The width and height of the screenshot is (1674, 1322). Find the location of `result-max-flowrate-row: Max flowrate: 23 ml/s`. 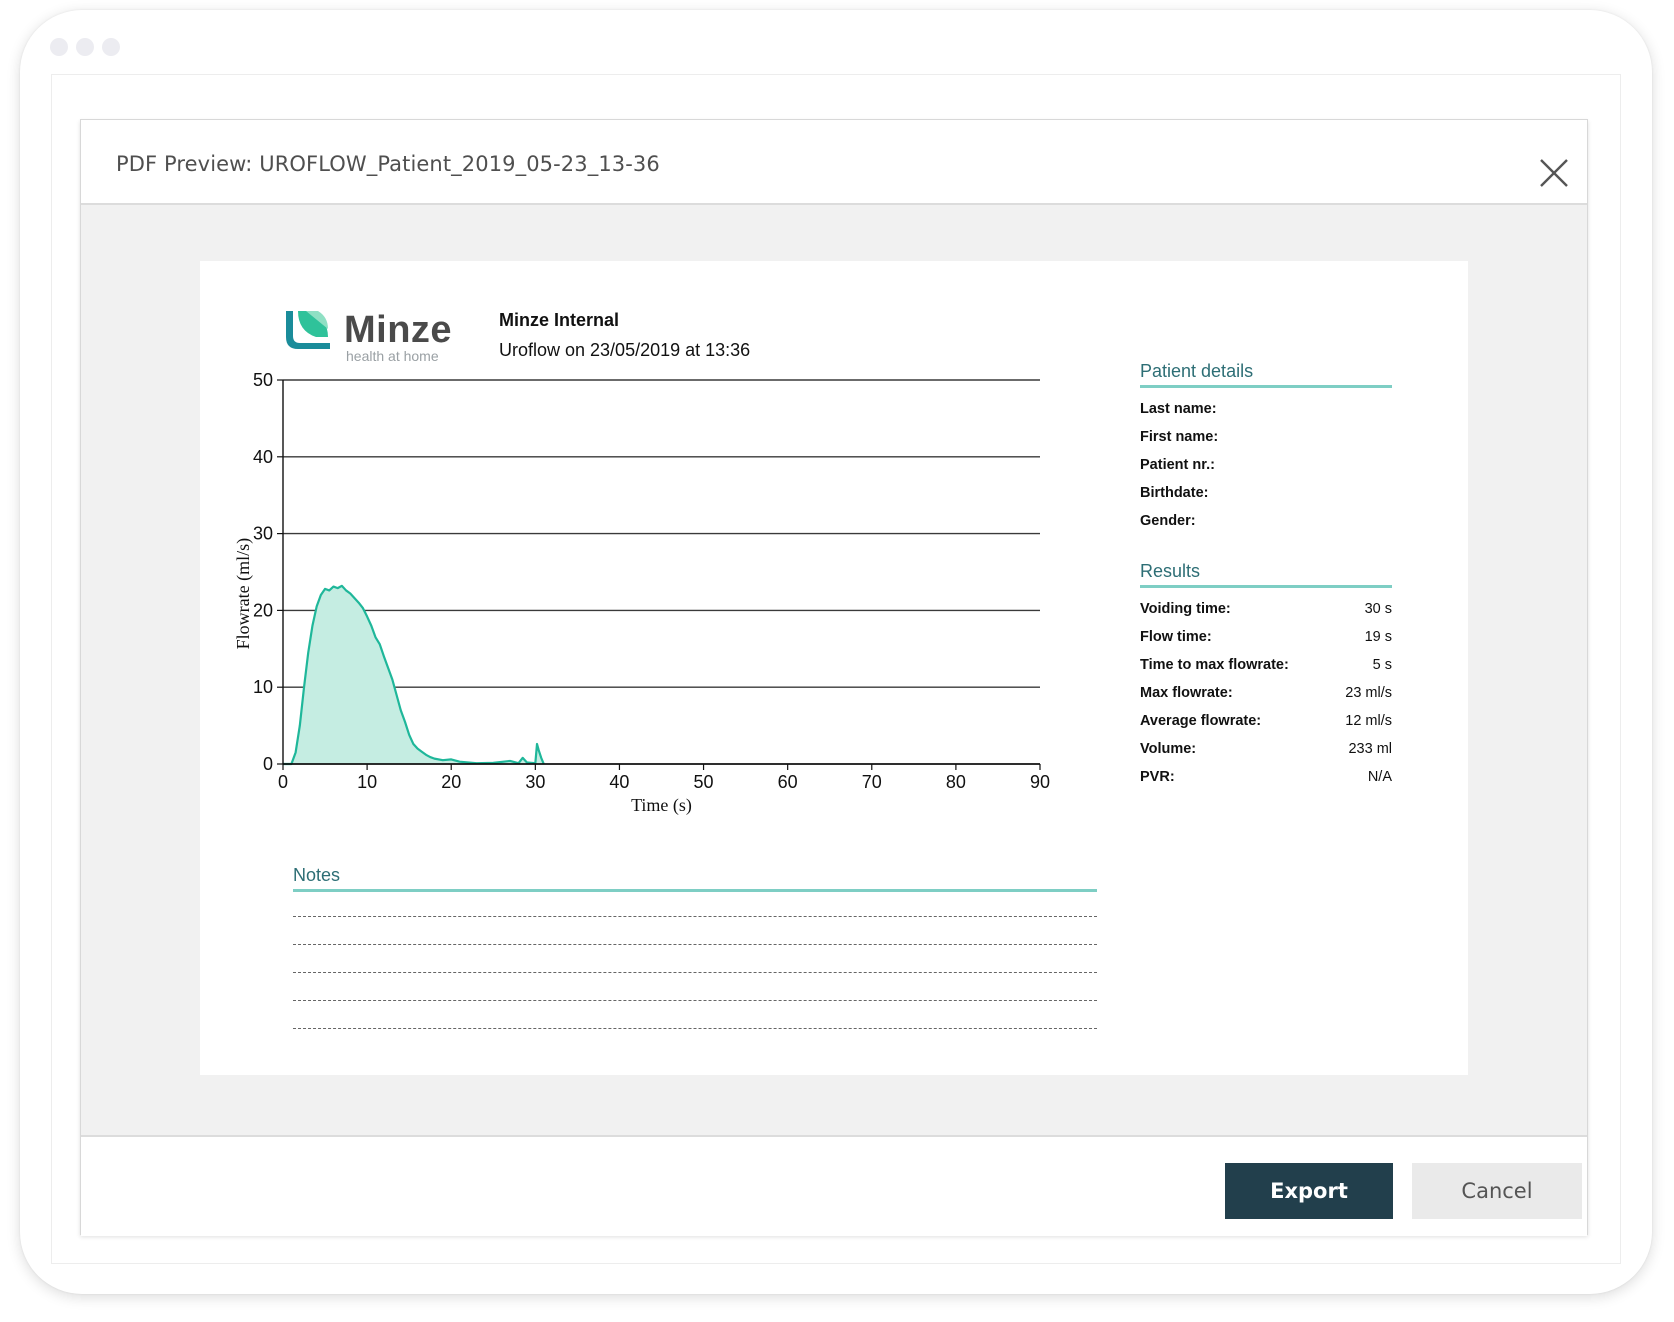

result-max-flowrate-row: Max flowrate: 23 ml/s is located at coordinates (1266, 695).